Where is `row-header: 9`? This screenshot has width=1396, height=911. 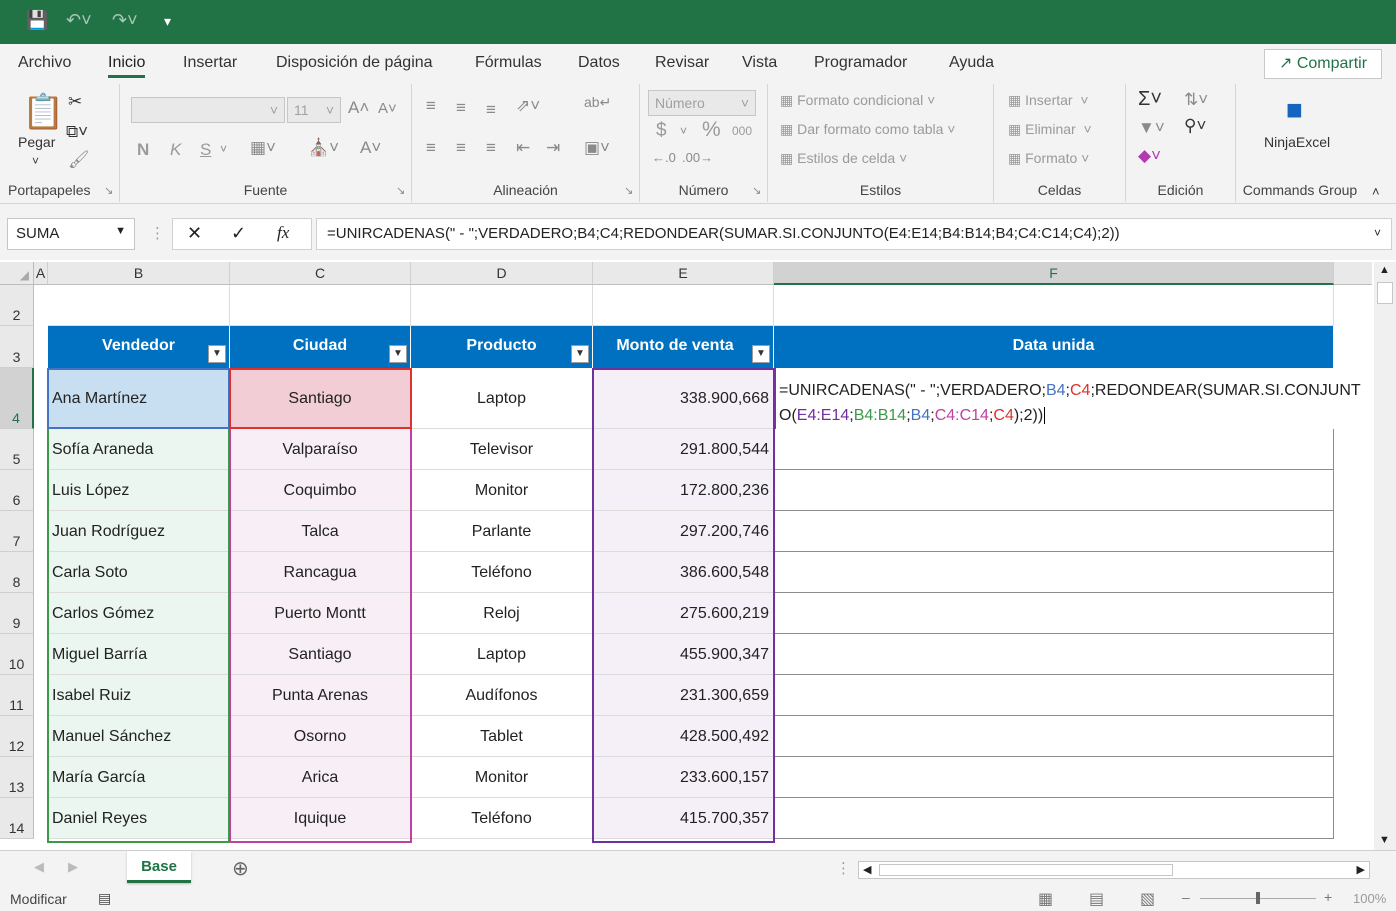 row-header: 9 is located at coordinates (17, 613).